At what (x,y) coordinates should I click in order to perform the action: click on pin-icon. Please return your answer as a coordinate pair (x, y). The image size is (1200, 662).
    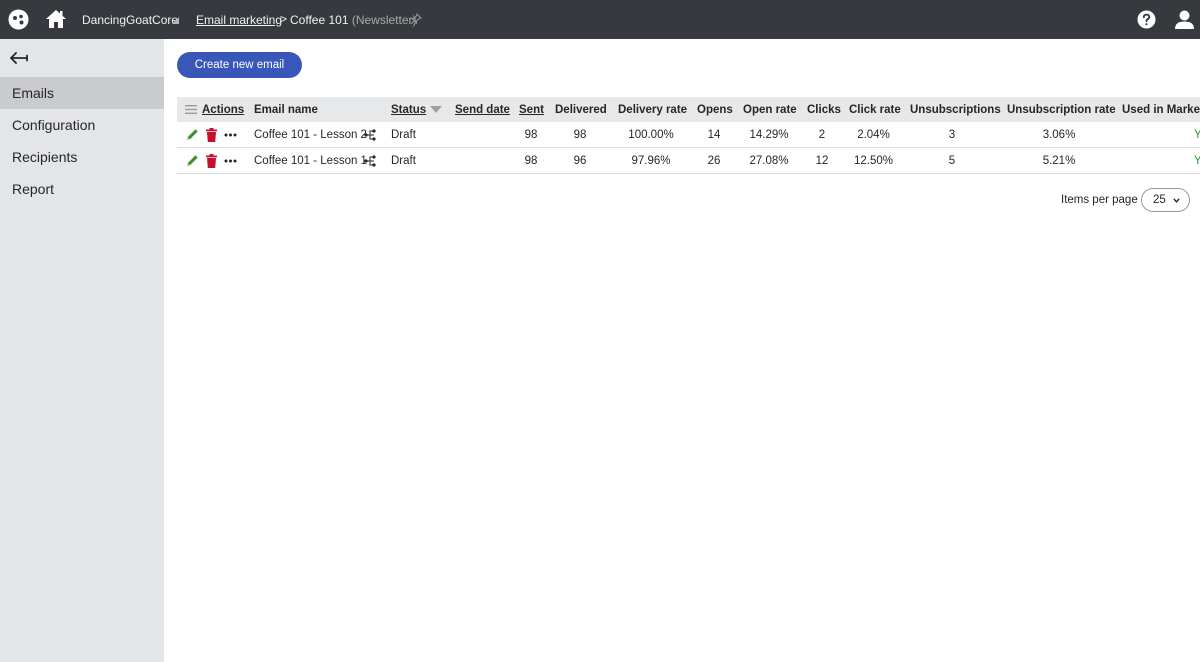
    Looking at the image, I should click on (416, 19).